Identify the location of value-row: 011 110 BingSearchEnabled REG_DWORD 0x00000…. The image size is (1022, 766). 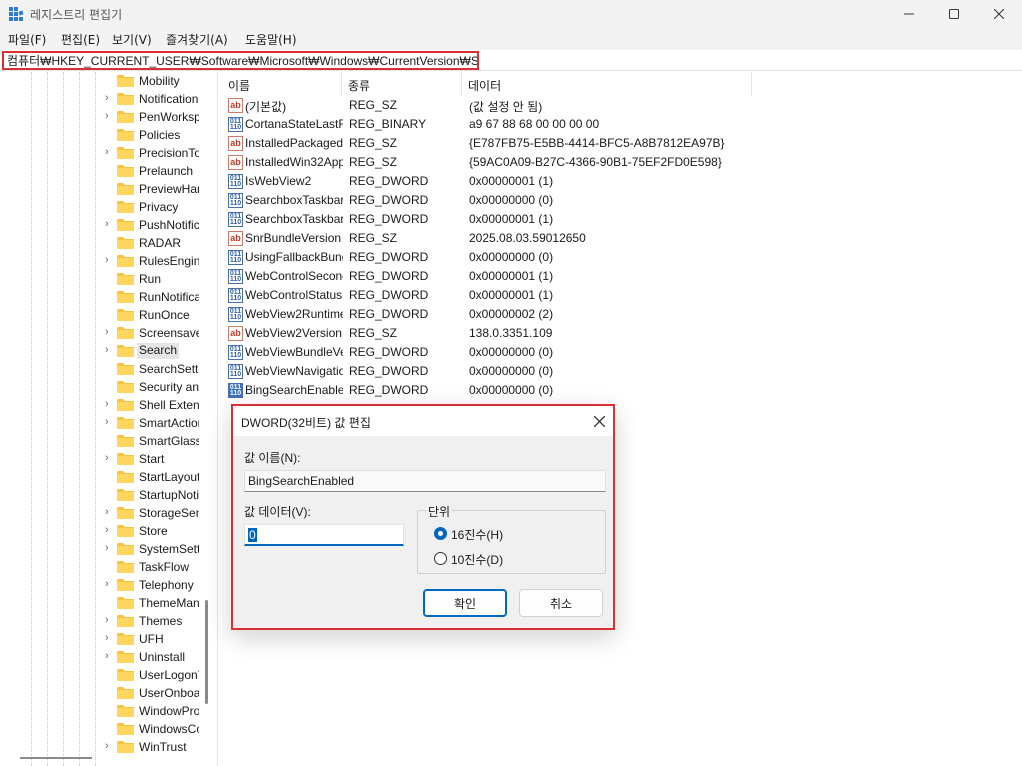
(622, 390).